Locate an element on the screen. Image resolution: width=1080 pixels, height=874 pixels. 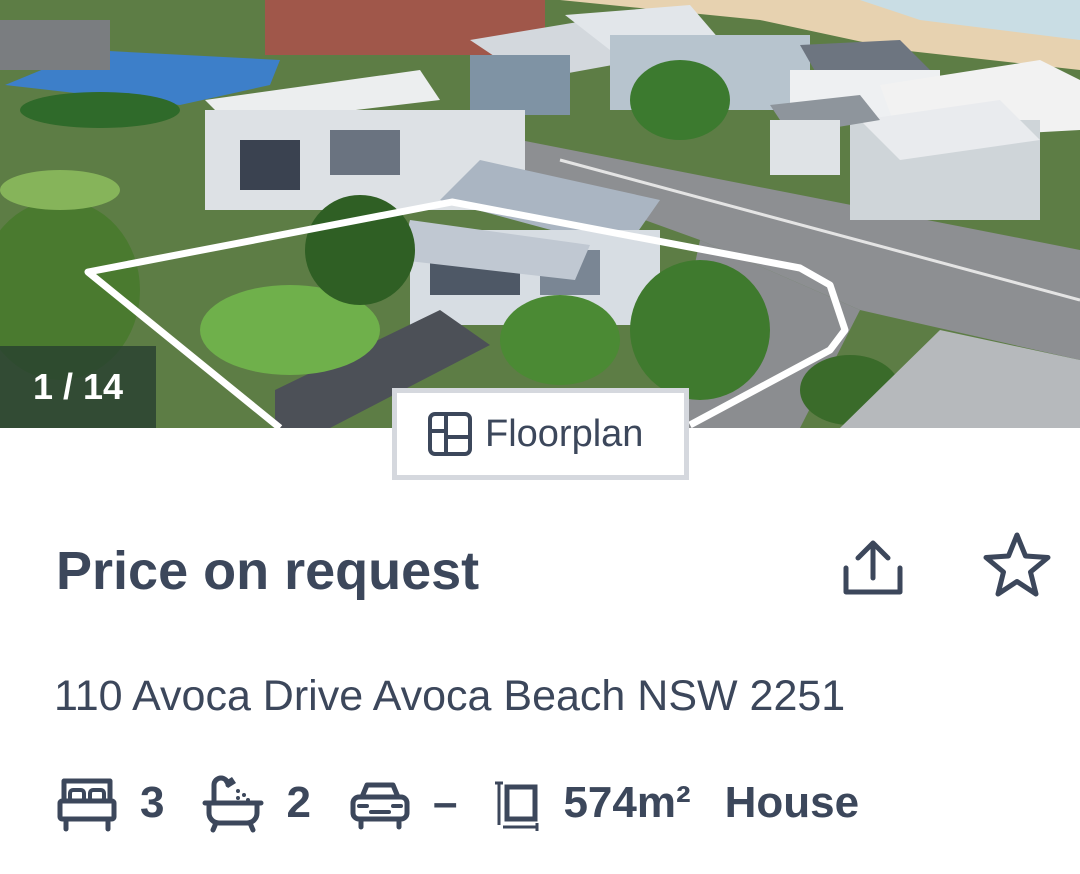
bedrooms-feature: 3 is located at coordinates (110, 803).